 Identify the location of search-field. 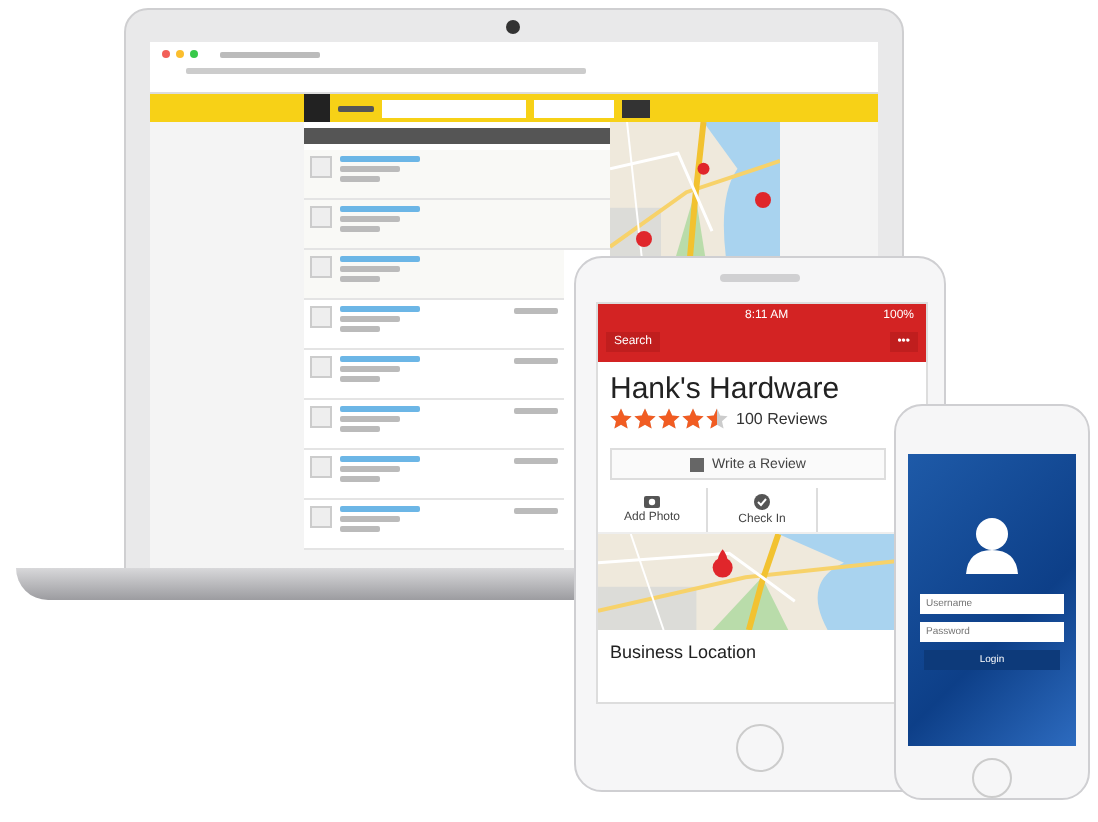
(454, 108).